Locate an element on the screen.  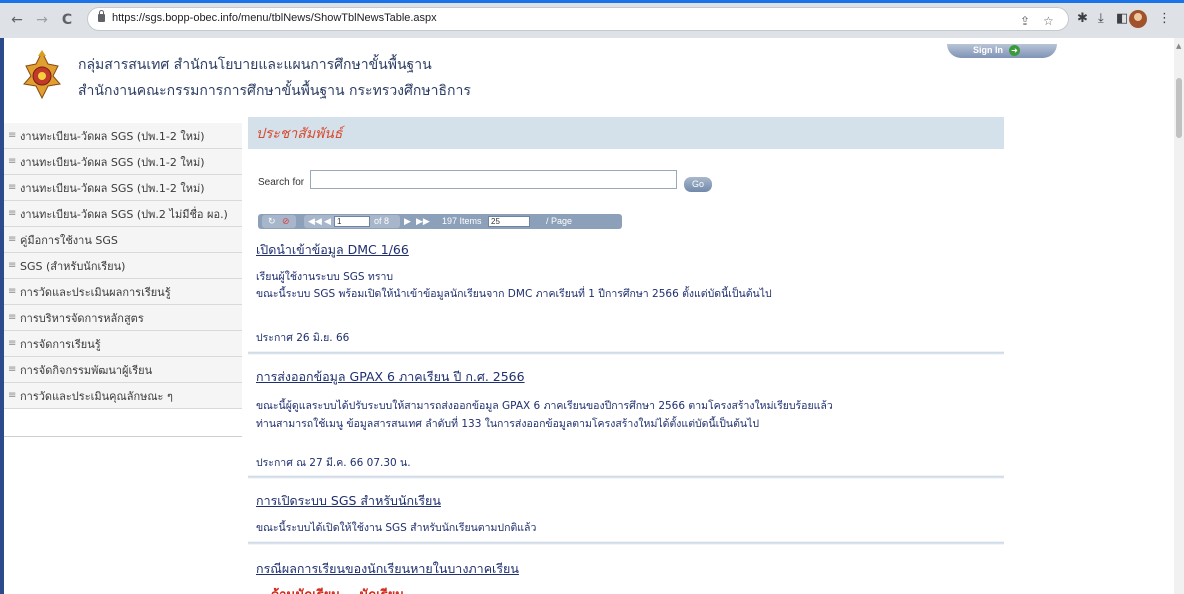
sidebar-item-curriculum: ≡ การบริหารจัดการหลักสูตร is located at coordinates (123, 318).